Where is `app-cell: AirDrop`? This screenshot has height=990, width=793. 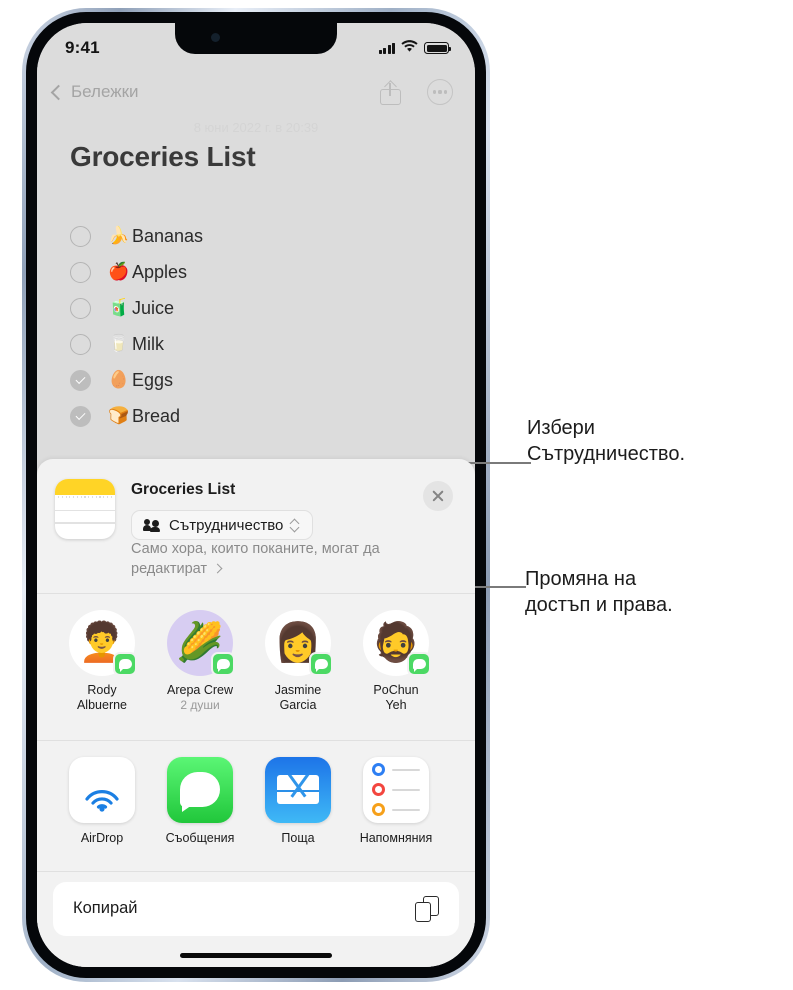 app-cell: AirDrop is located at coordinates (102, 800).